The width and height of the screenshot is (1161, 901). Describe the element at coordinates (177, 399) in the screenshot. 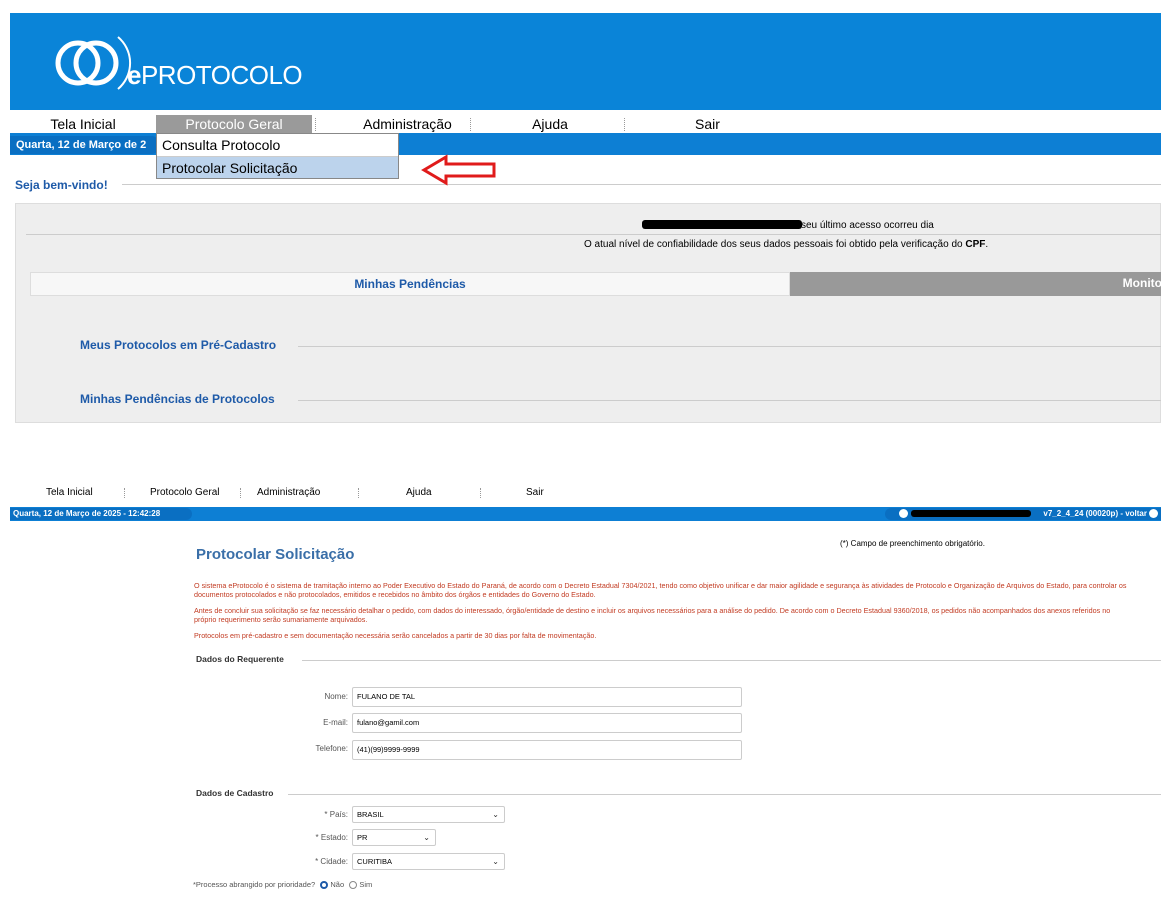

I see `section-pendencias-protocolos: Minhas Pendências de Protocolos` at that location.